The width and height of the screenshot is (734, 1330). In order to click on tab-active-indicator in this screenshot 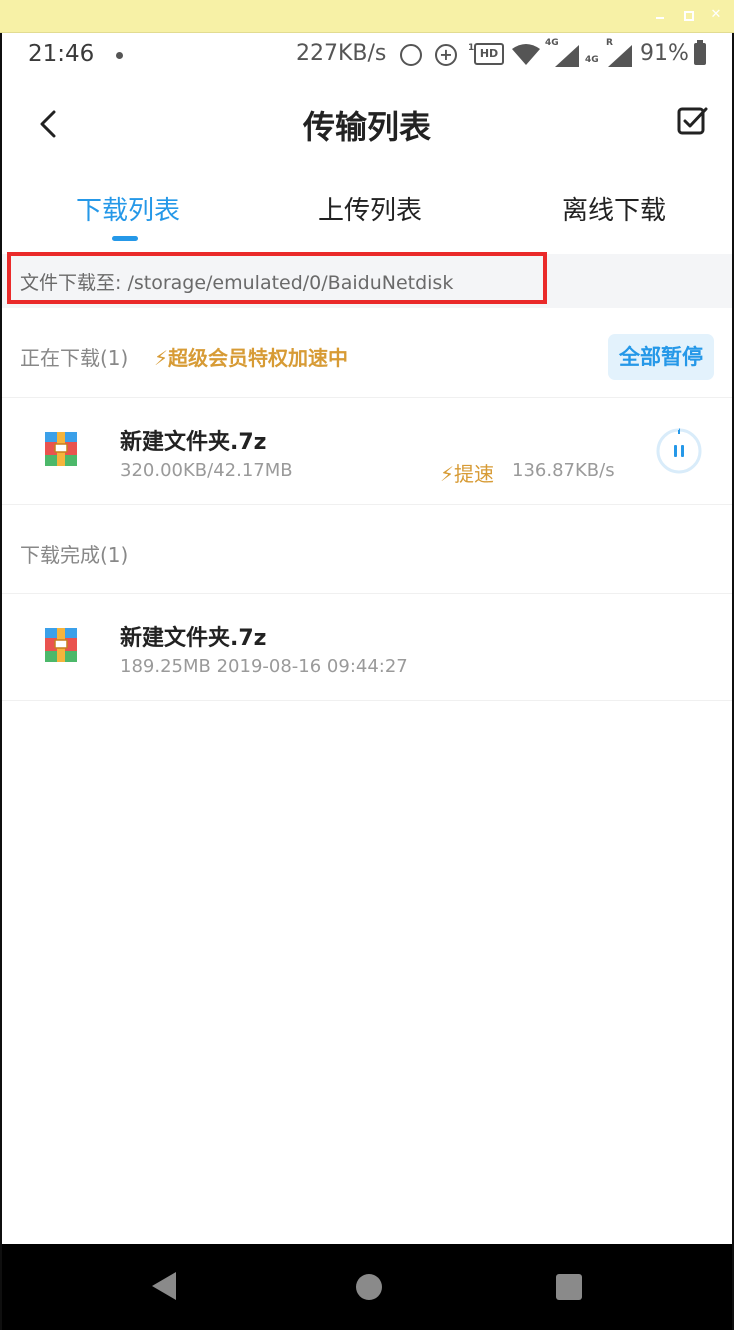, I will do `click(125, 238)`.